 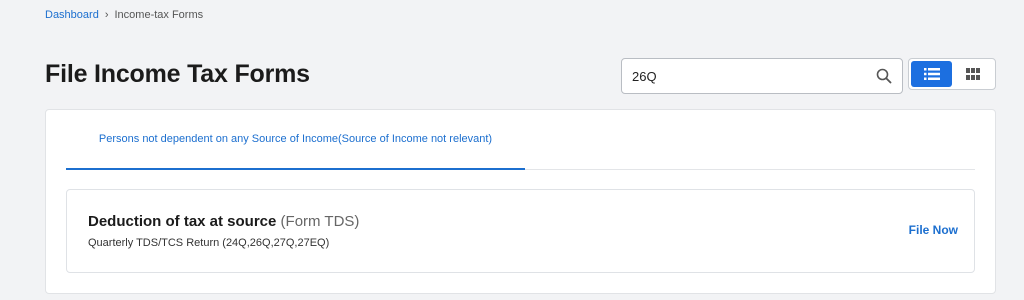 I want to click on form-code: (Form TDS), so click(x=320, y=221).